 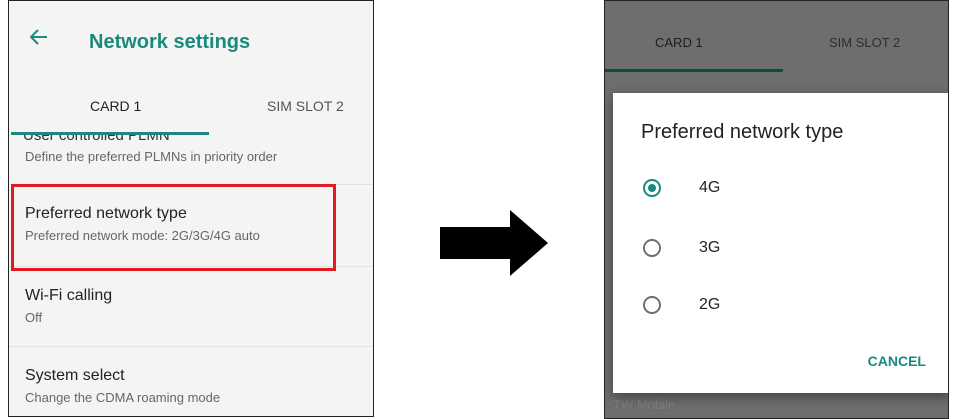 What do you see at coordinates (494, 243) in the screenshot?
I see `right-arrow-icon` at bounding box center [494, 243].